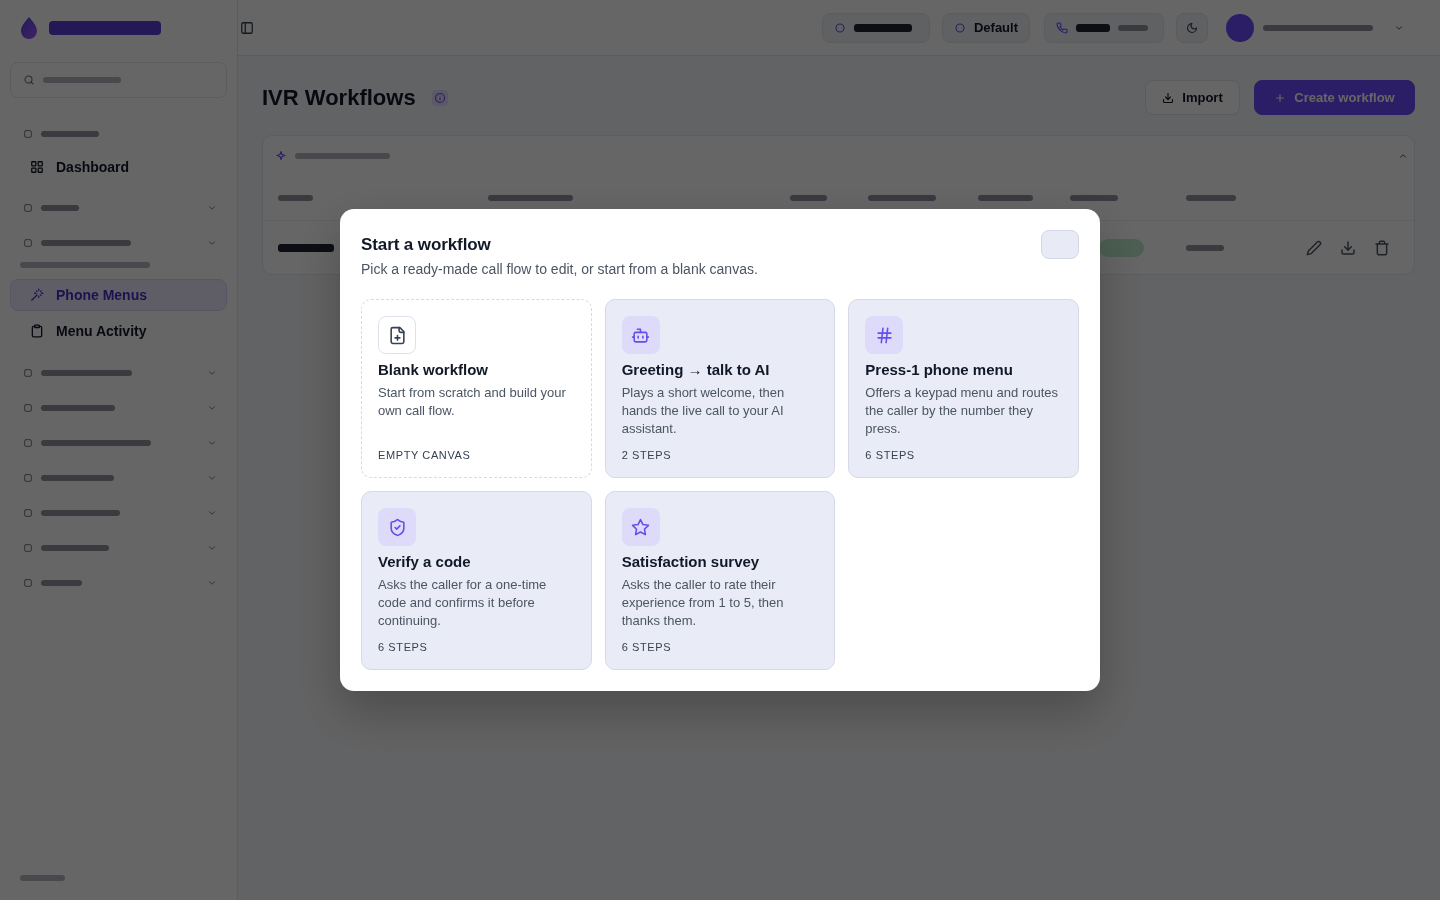  I want to click on file-plus-icon, so click(397, 335).